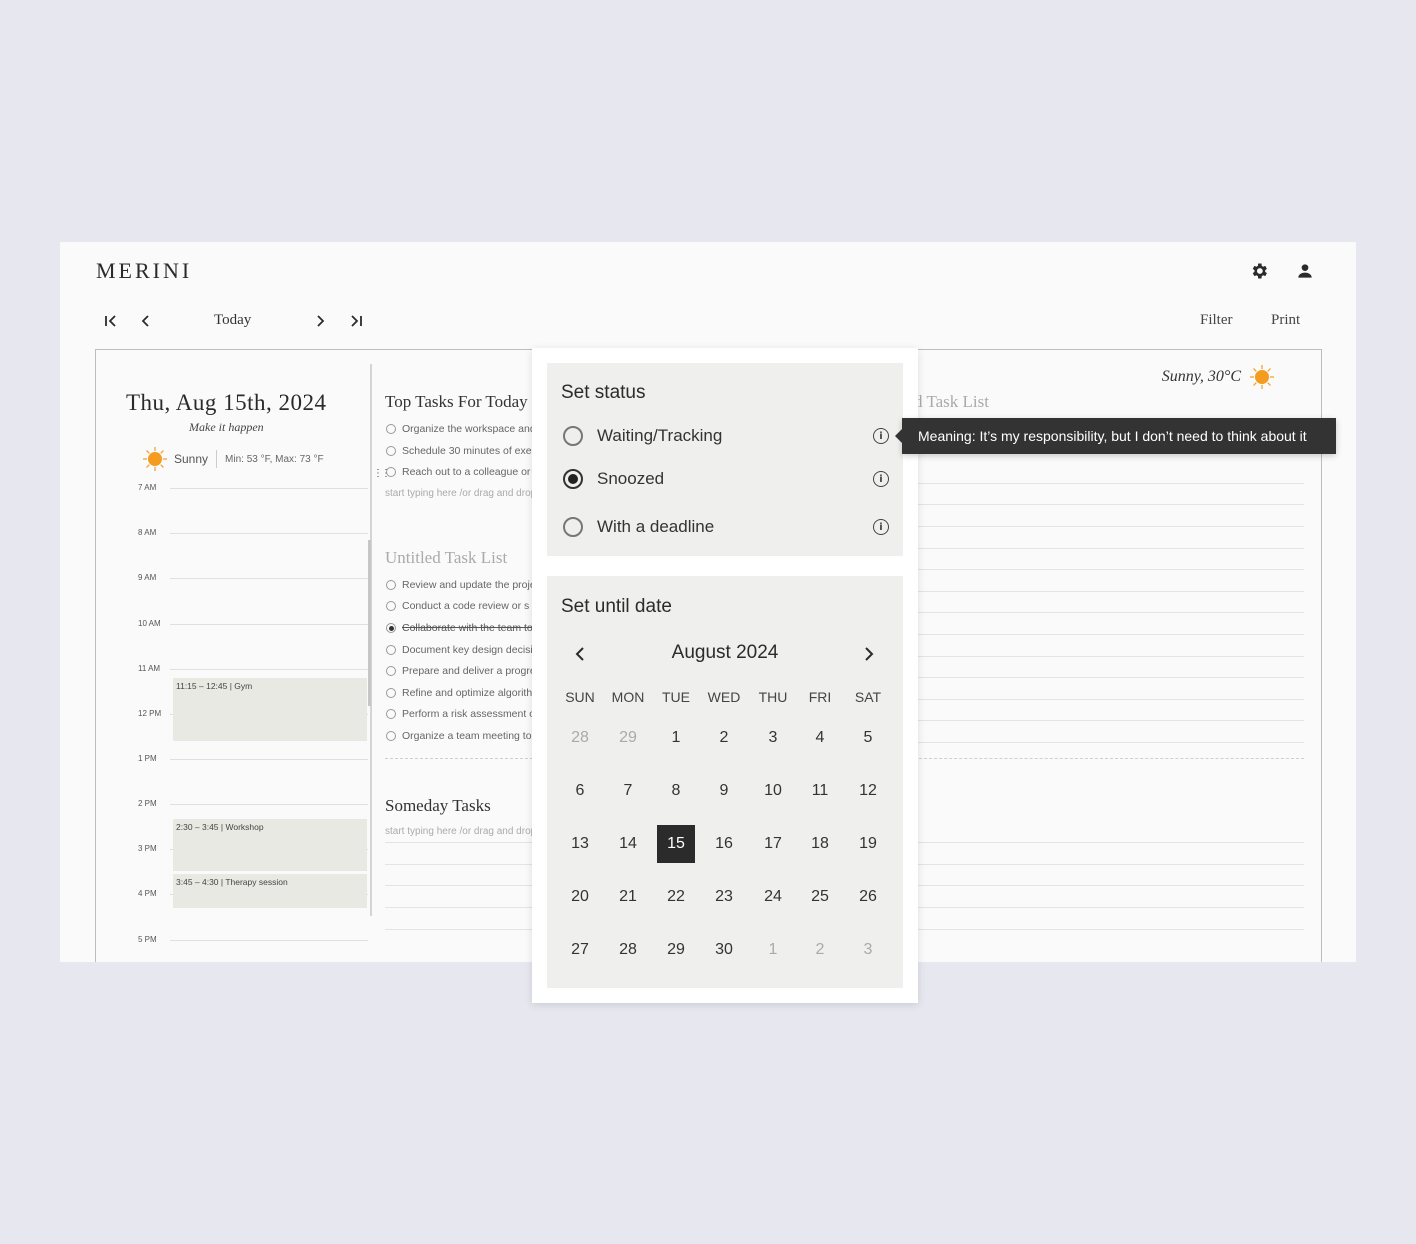 This screenshot has width=1416, height=1244. I want to click on calendar-day: 25, so click(820, 897).